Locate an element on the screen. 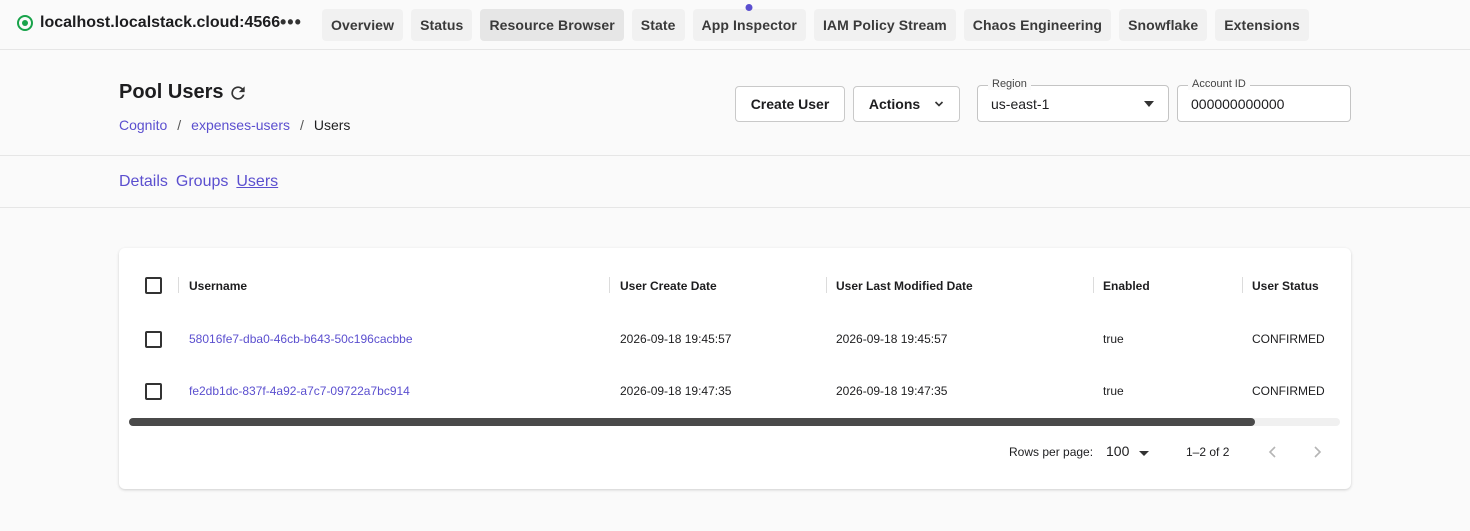  breadcrumb: Cognito / expenses-users / Users is located at coordinates (234, 125).